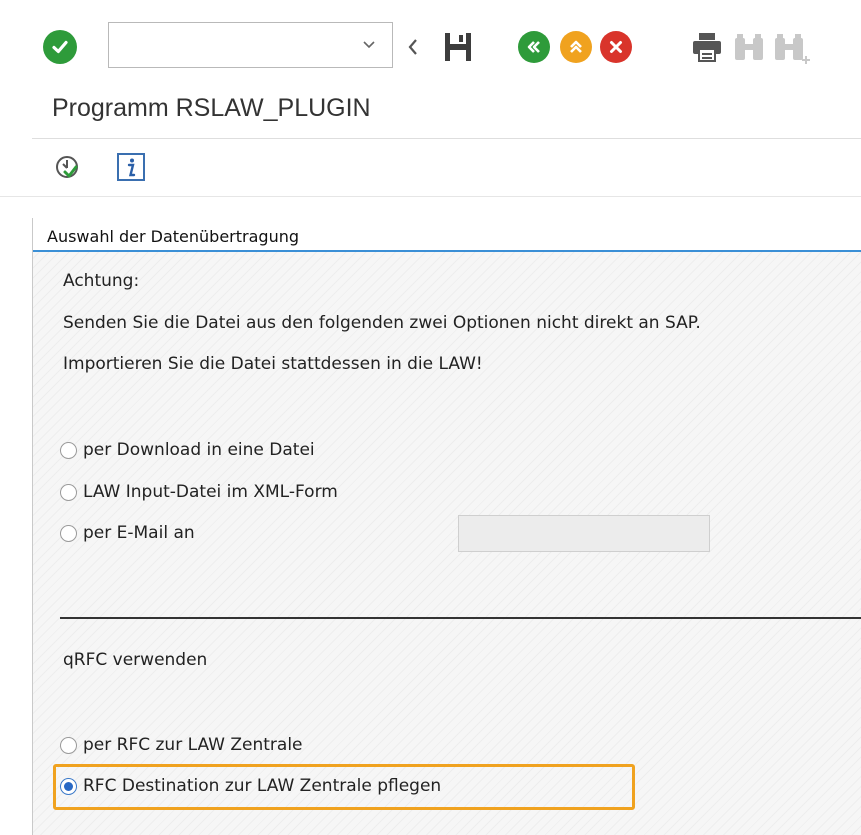 Image resolution: width=861 pixels, height=835 pixels. What do you see at coordinates (446, 138) in the screenshot?
I see `title-divider` at bounding box center [446, 138].